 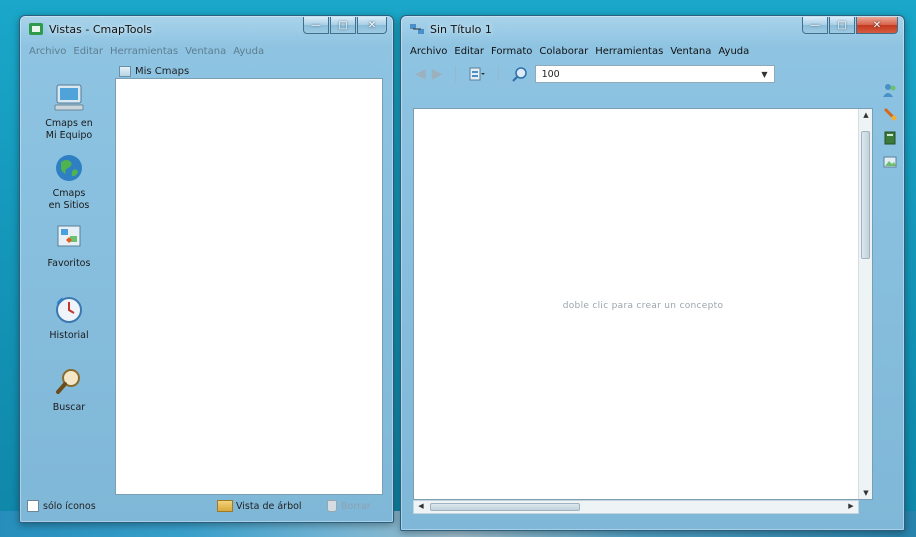 I want to click on zoom-level-select: 100 ▼, so click(x=654, y=74).